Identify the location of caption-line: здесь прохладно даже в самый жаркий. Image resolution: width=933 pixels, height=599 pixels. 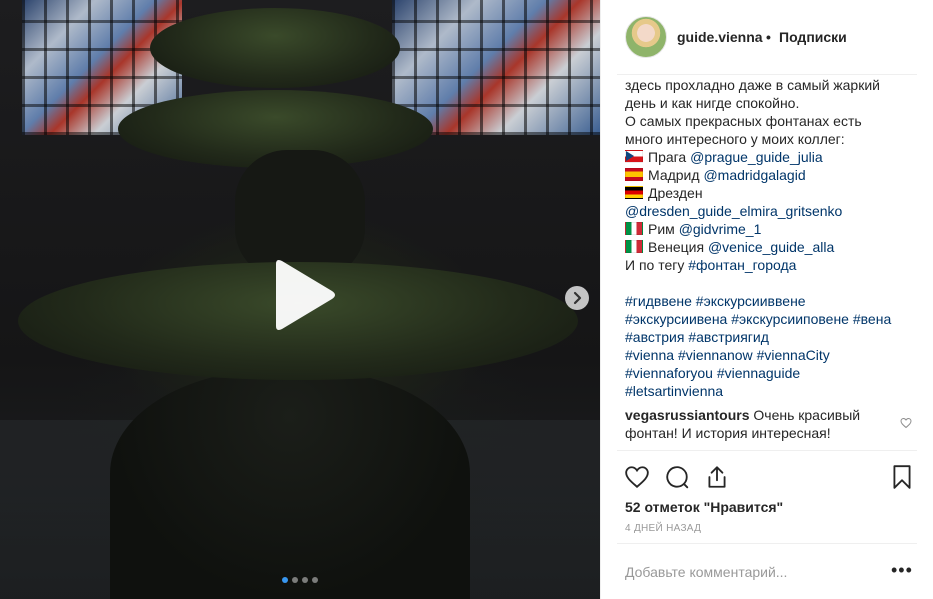
(752, 85).